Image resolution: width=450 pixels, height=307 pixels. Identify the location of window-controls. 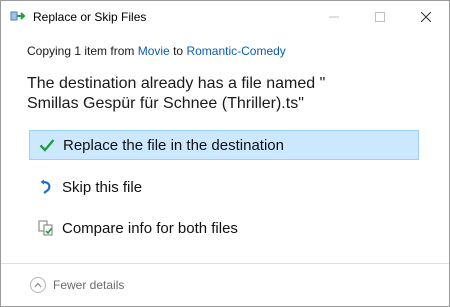
(380, 17).